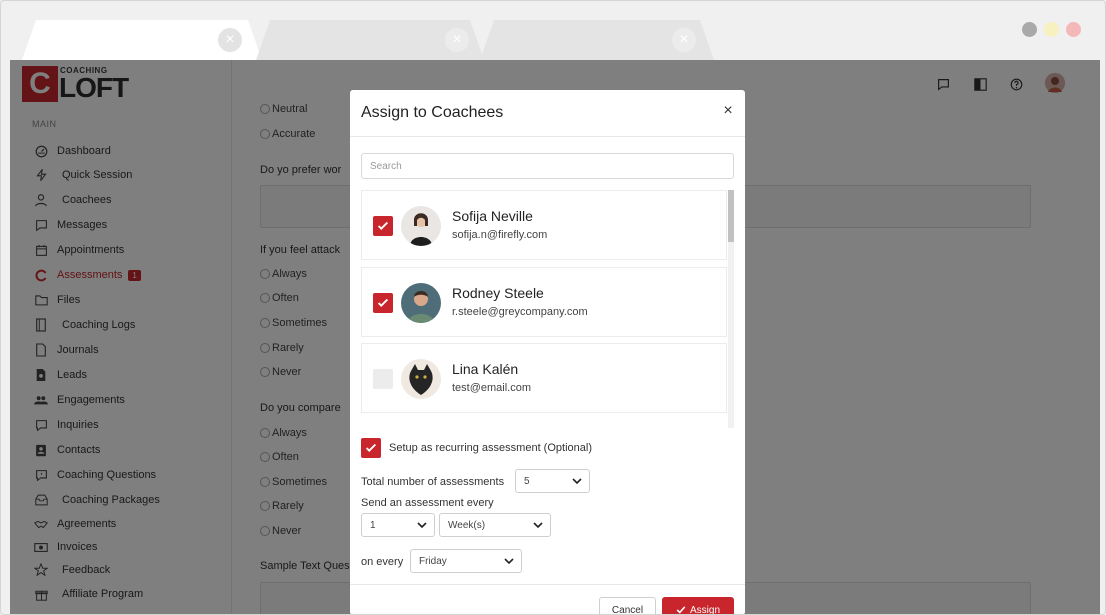 This screenshot has height=615, width=1106. I want to click on total-assessments-label: Total number of assessments, so click(433, 482).